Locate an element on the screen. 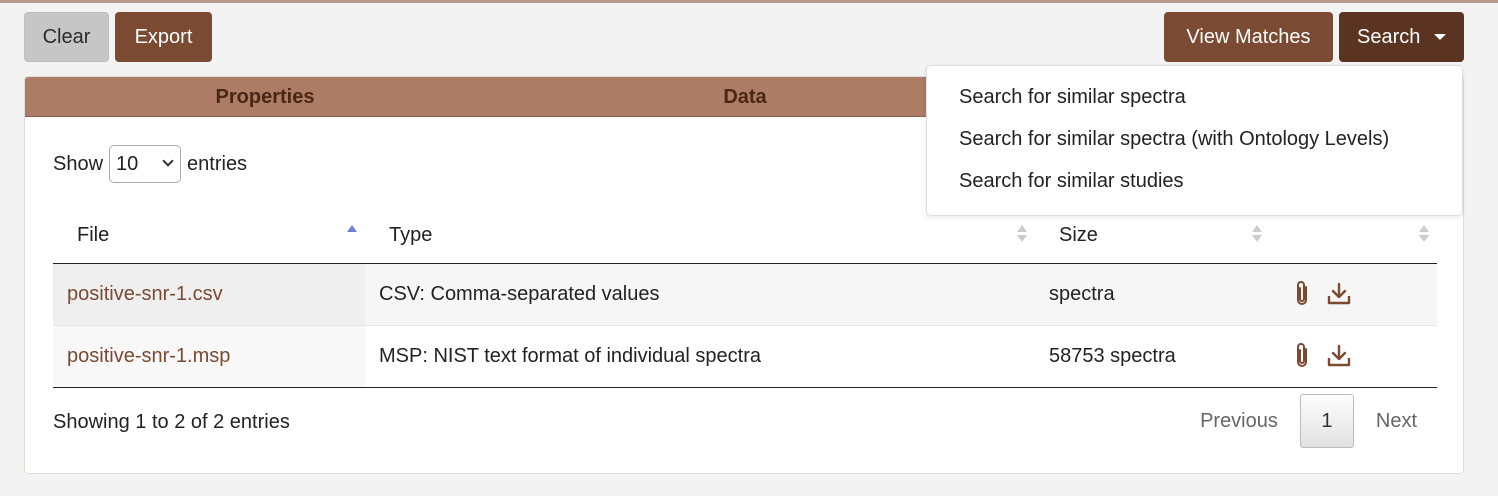 This screenshot has width=1498, height=496. table-header-row: File Type Size is located at coordinates (745, 236).